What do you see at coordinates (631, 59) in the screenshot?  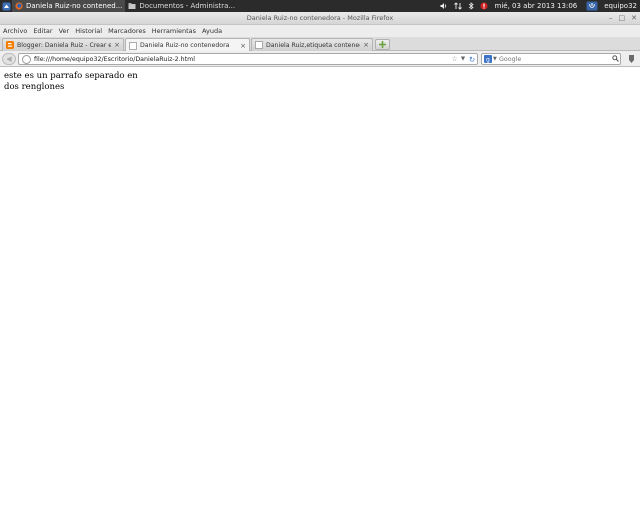 I see `addon-icon` at bounding box center [631, 59].